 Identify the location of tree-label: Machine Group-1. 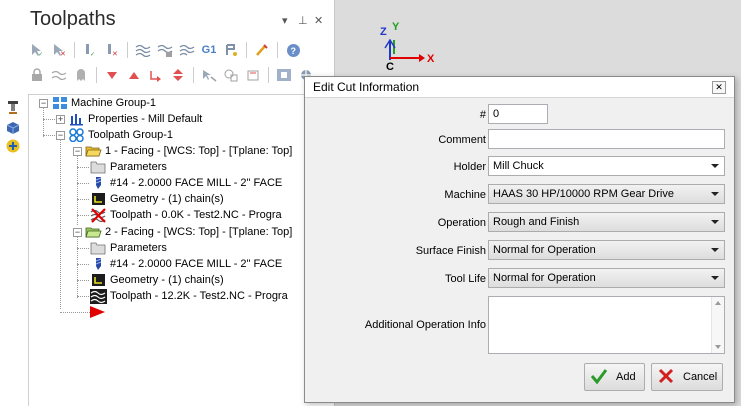
(113, 103).